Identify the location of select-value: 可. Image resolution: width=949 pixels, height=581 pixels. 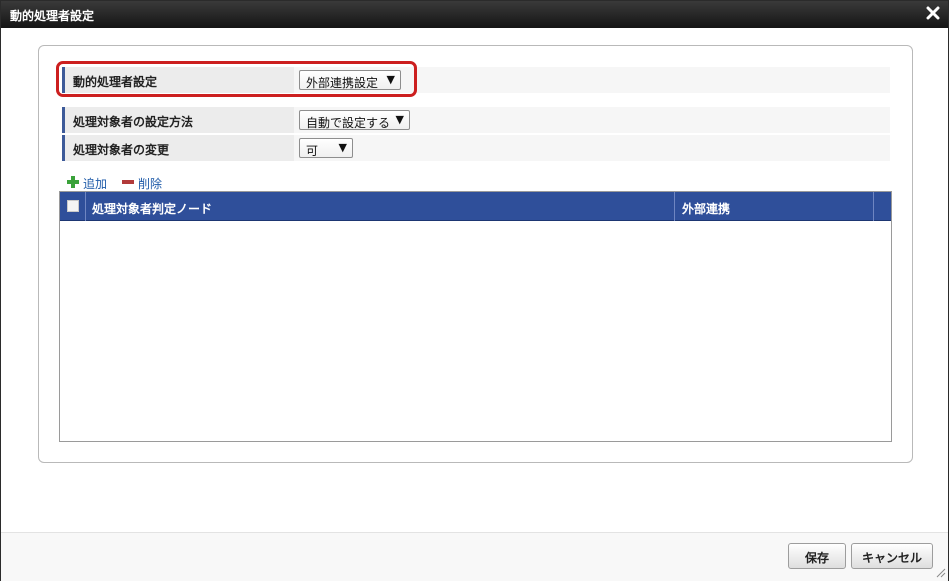
(312, 151).